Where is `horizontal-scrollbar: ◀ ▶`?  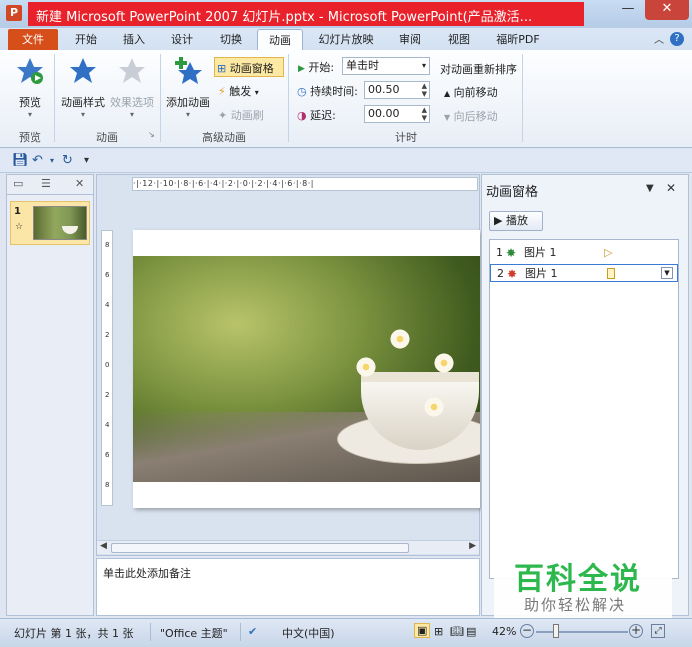 horizontal-scrollbar: ◀ ▶ is located at coordinates (288, 547).